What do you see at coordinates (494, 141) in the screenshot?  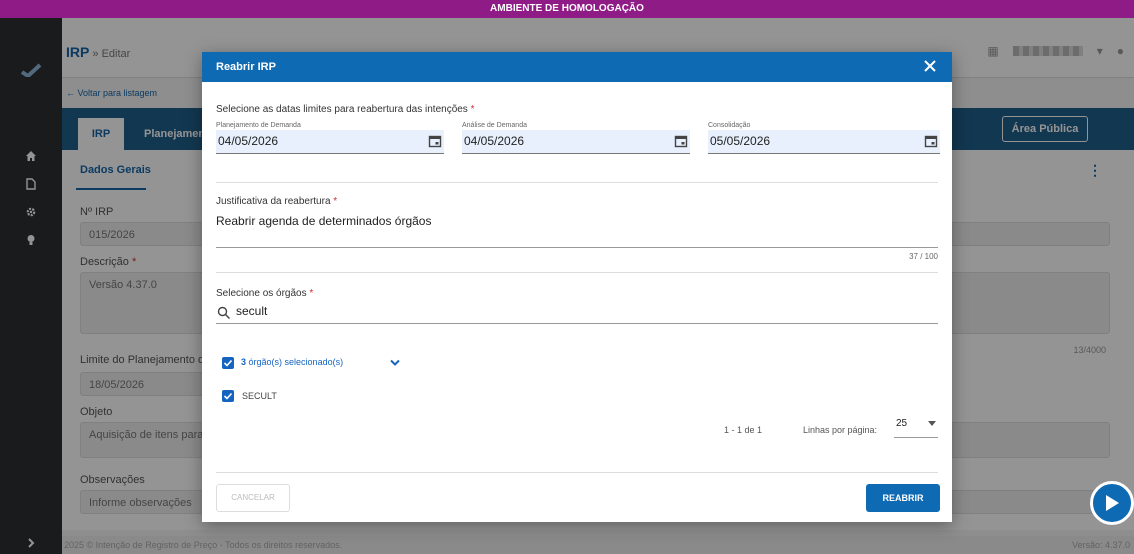 I see `date-value-analise: 04/05/2026` at bounding box center [494, 141].